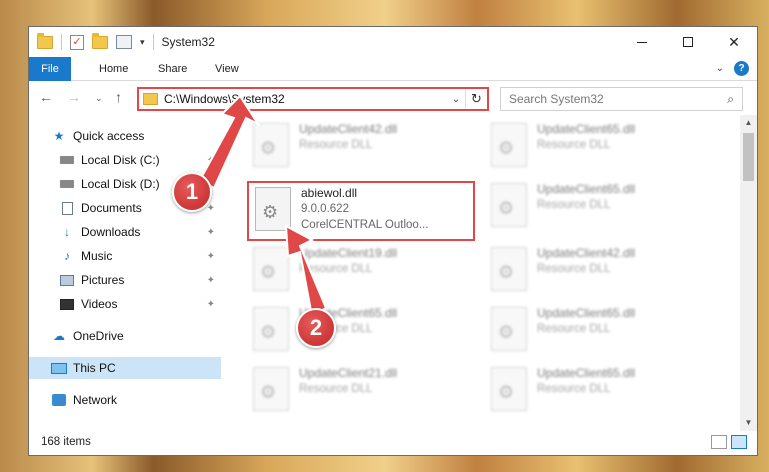 Image resolution: width=769 pixels, height=472 pixels. I want to click on search-box: Search System32 ⌕, so click(621, 99).